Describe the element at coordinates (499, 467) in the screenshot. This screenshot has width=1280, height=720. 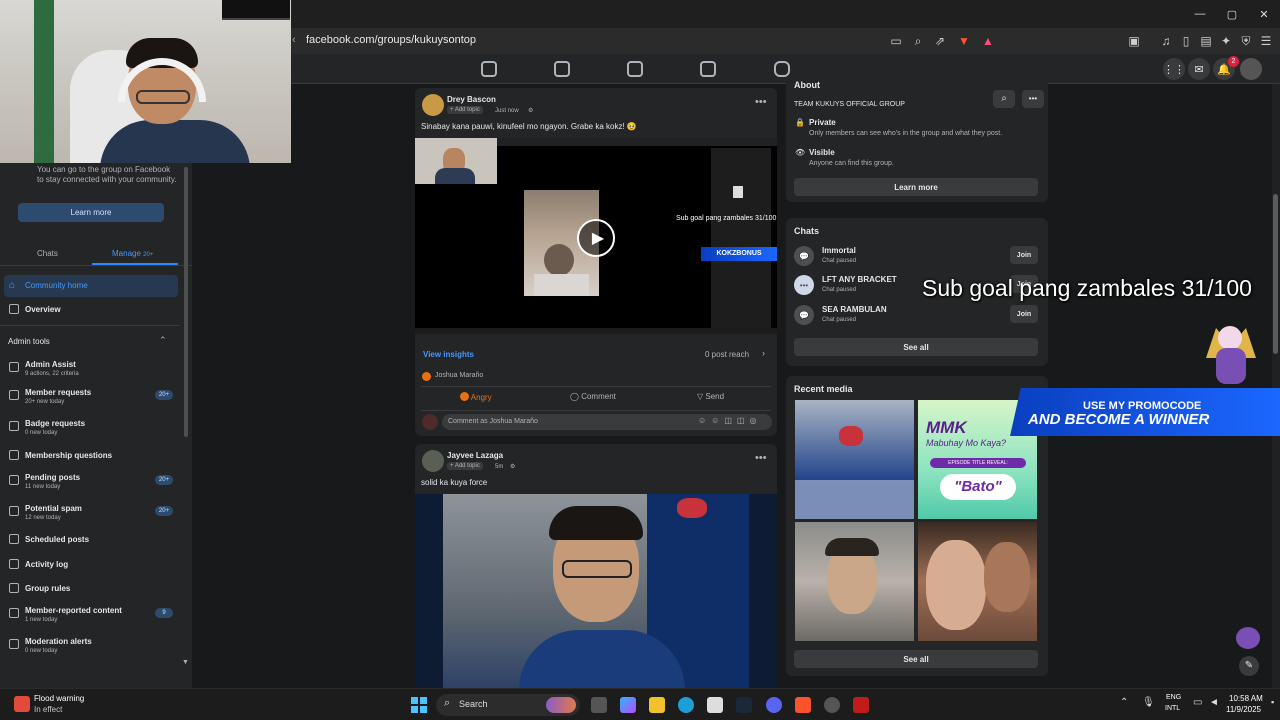
I see `post-time: 5m` at that location.